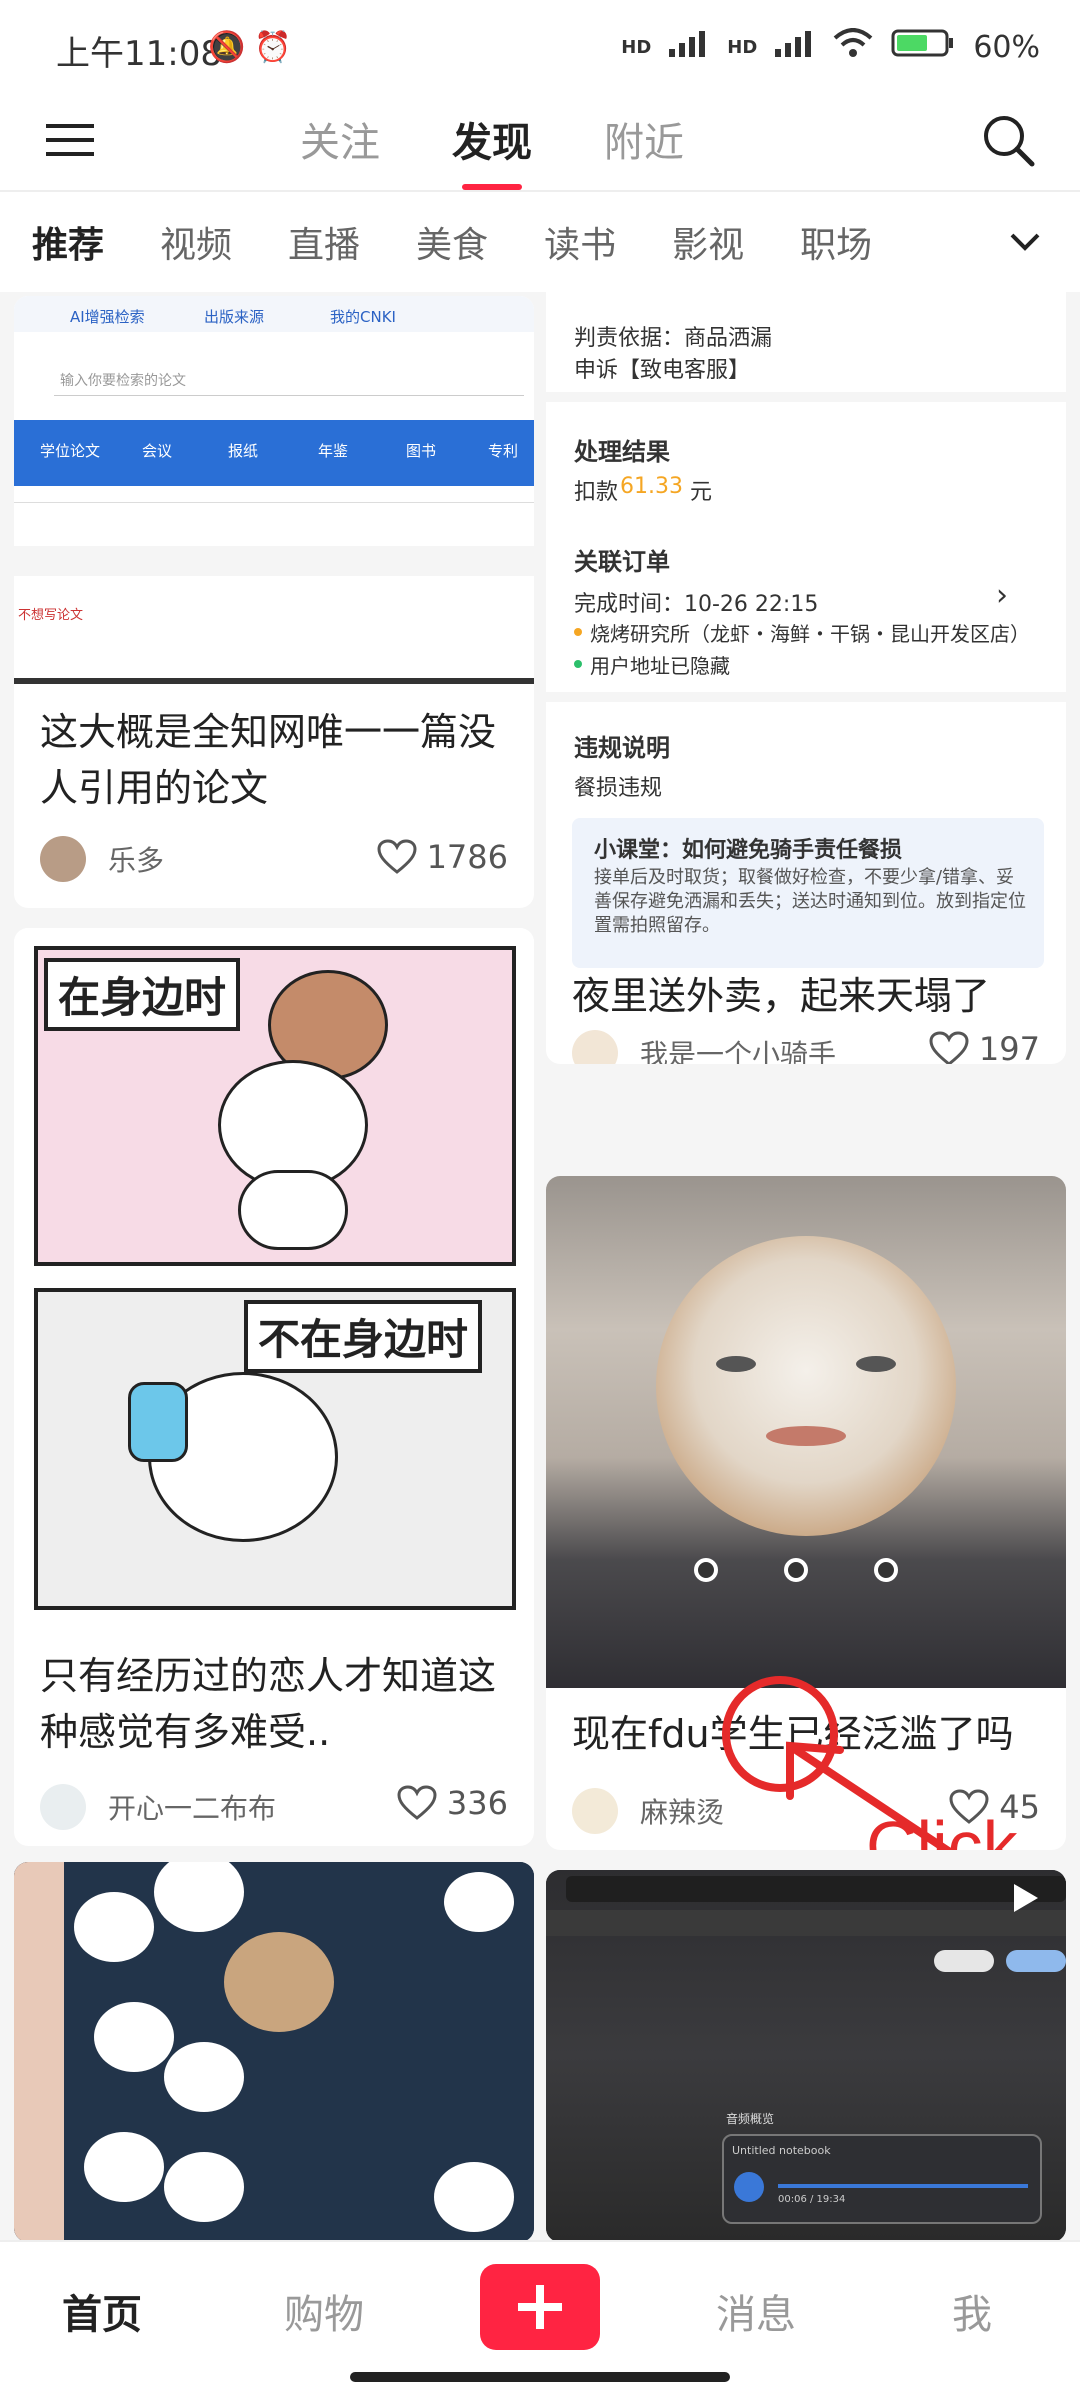  What do you see at coordinates (136, 860) in the screenshot?
I see `author-name: 乐多` at bounding box center [136, 860].